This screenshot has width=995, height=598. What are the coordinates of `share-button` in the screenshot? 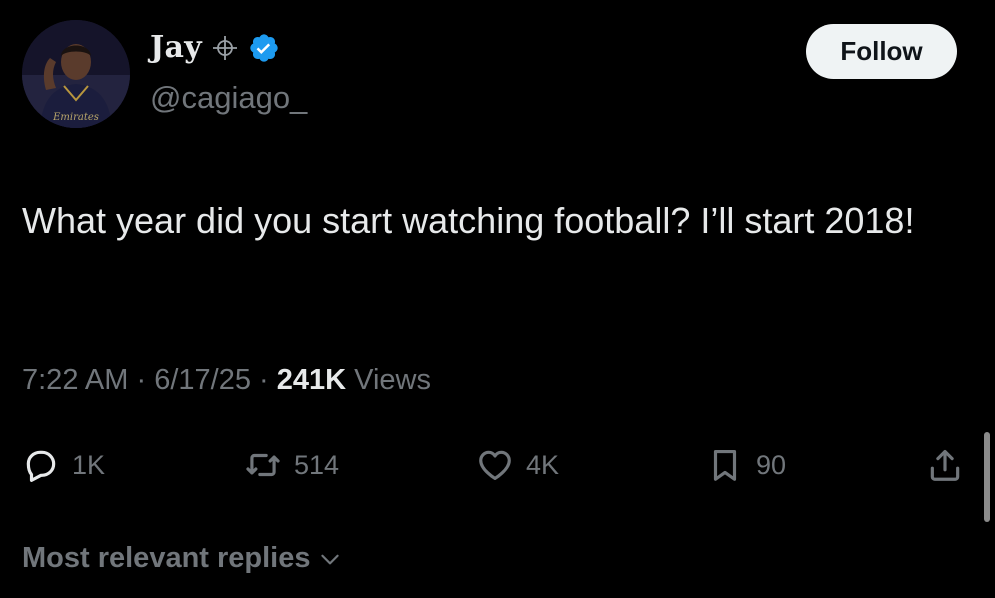 It's located at (945, 465).